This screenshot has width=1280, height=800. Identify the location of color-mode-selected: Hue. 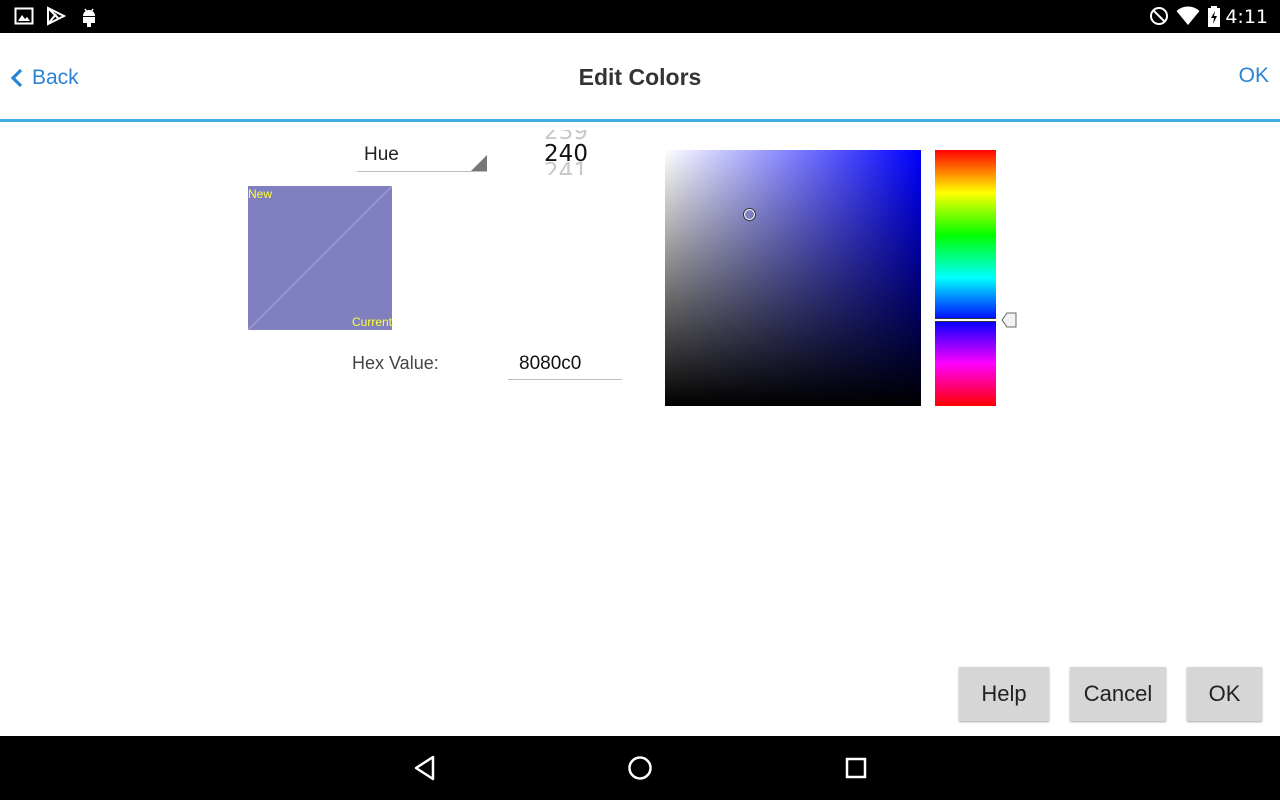
(381, 154).